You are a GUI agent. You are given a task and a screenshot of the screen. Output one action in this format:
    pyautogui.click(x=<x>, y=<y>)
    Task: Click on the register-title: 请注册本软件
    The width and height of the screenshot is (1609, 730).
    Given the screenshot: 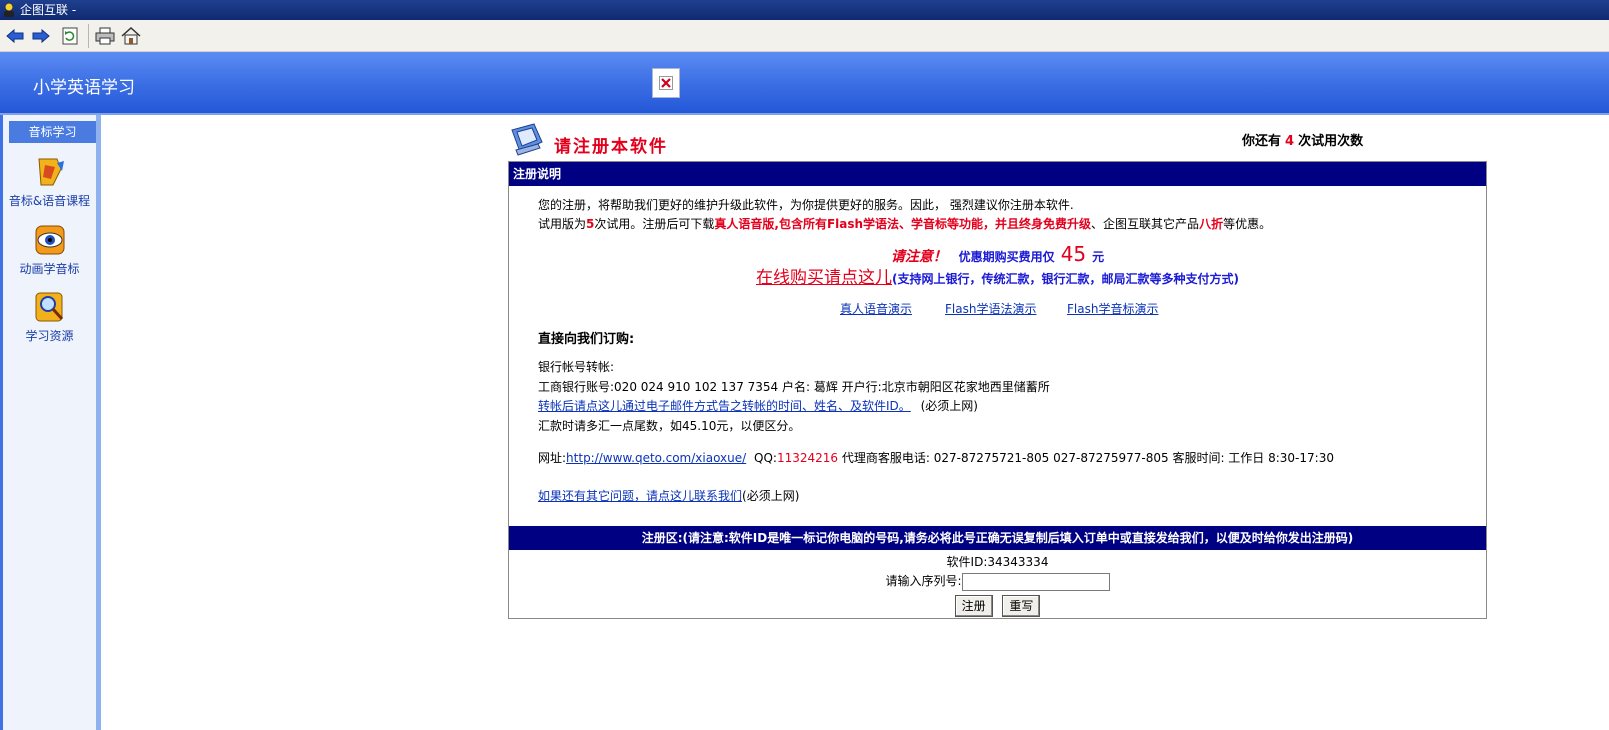 What is the action you would take?
    pyautogui.click(x=611, y=147)
    